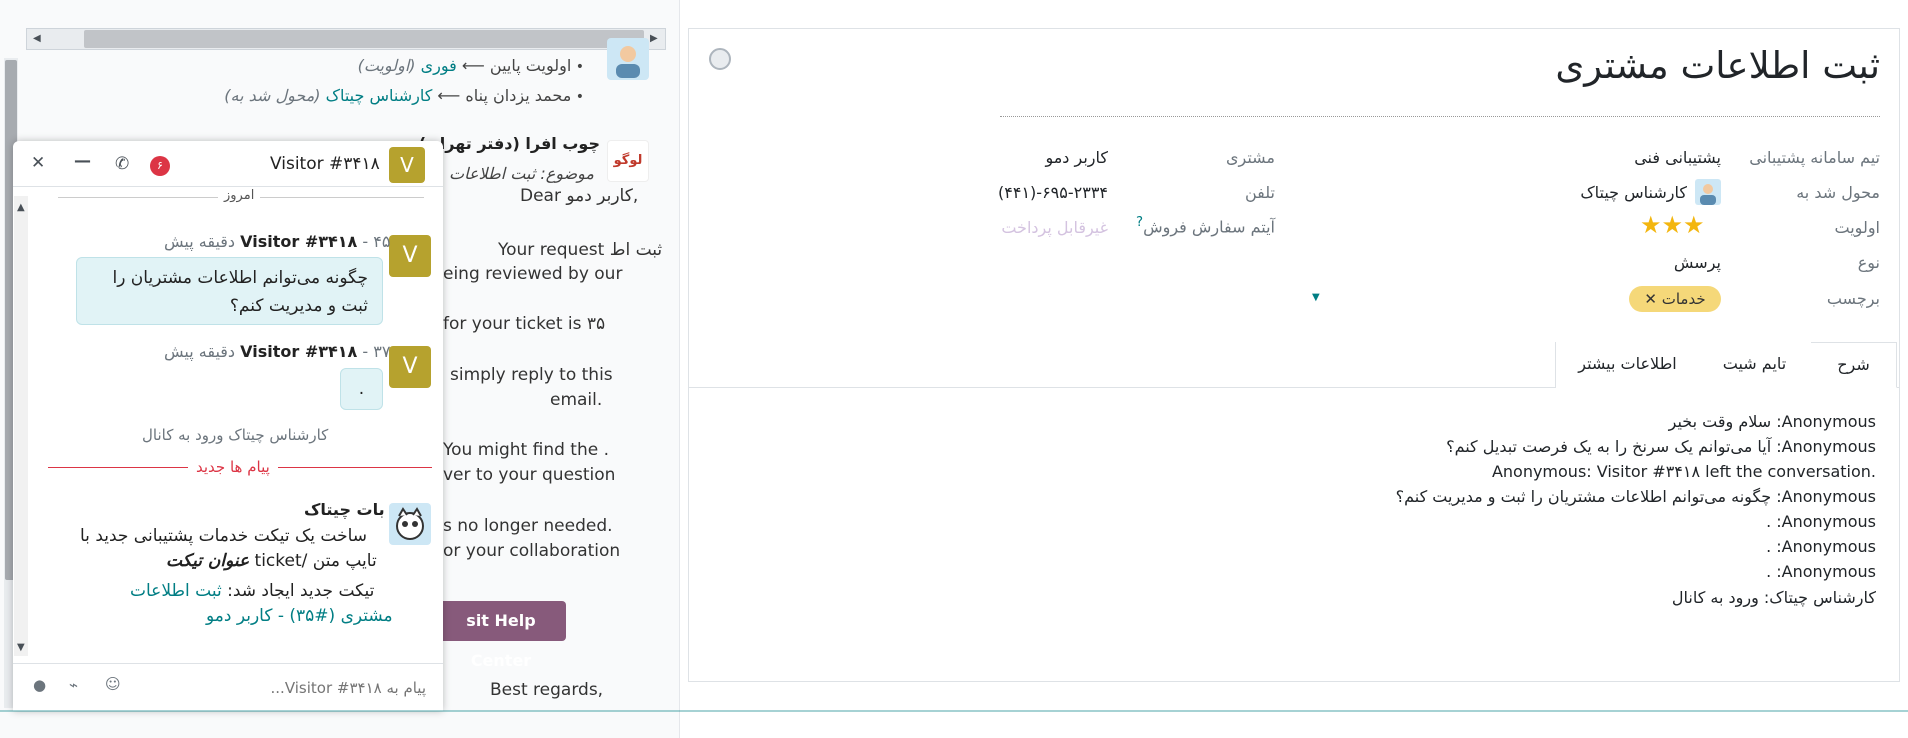  I want to click on company-logo: لوگو, so click(628, 161).